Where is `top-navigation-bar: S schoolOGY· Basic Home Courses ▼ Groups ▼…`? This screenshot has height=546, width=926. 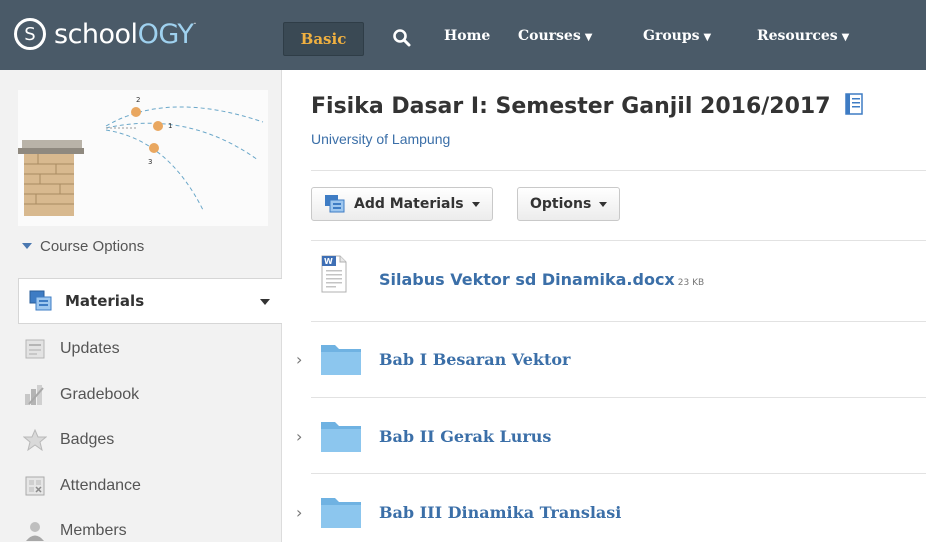
top-navigation-bar: S schoolOGY· Basic Home Courses ▼ Groups ▼… is located at coordinates (463, 35).